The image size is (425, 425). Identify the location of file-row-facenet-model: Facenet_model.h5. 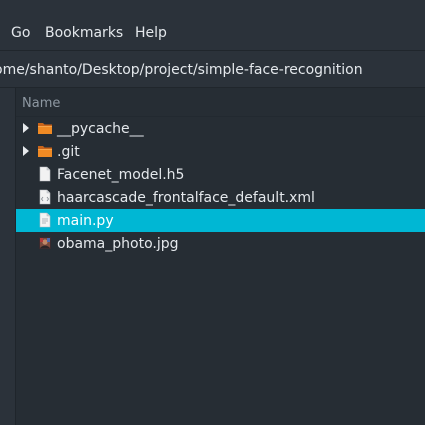
(220, 174).